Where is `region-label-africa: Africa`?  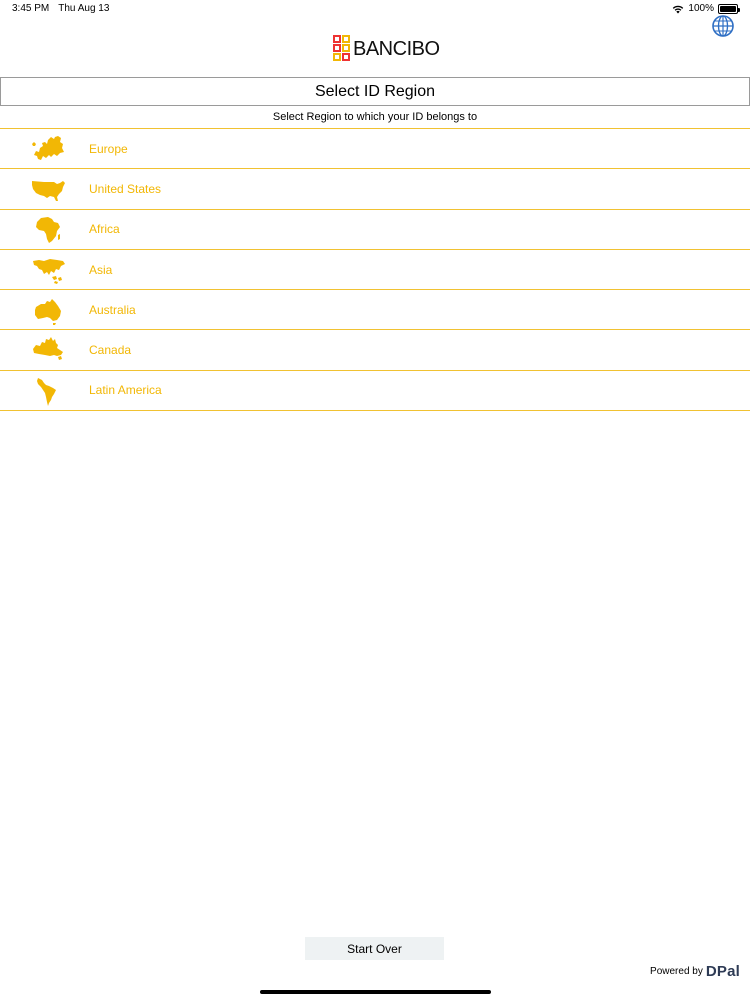 region-label-africa: Africa is located at coordinates (104, 229).